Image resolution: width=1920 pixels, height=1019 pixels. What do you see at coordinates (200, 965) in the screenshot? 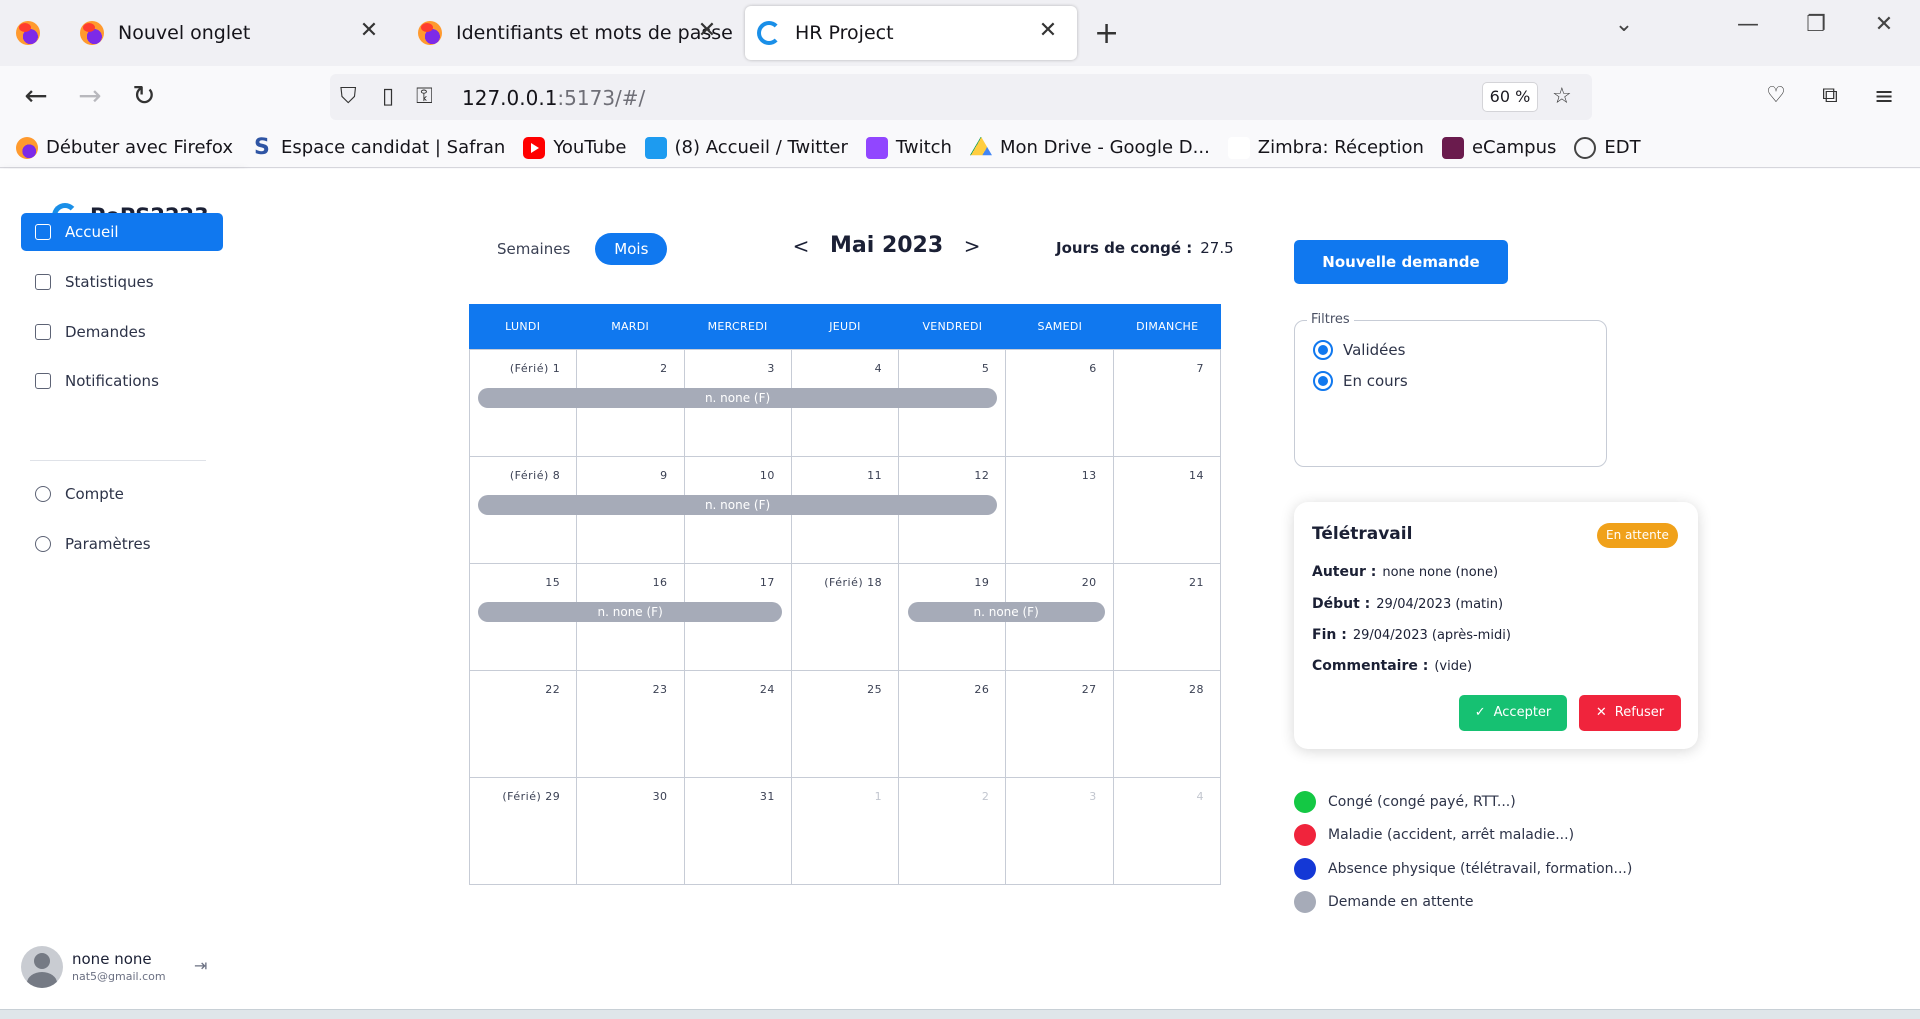
I see `logout-icon: ⇥` at bounding box center [200, 965].